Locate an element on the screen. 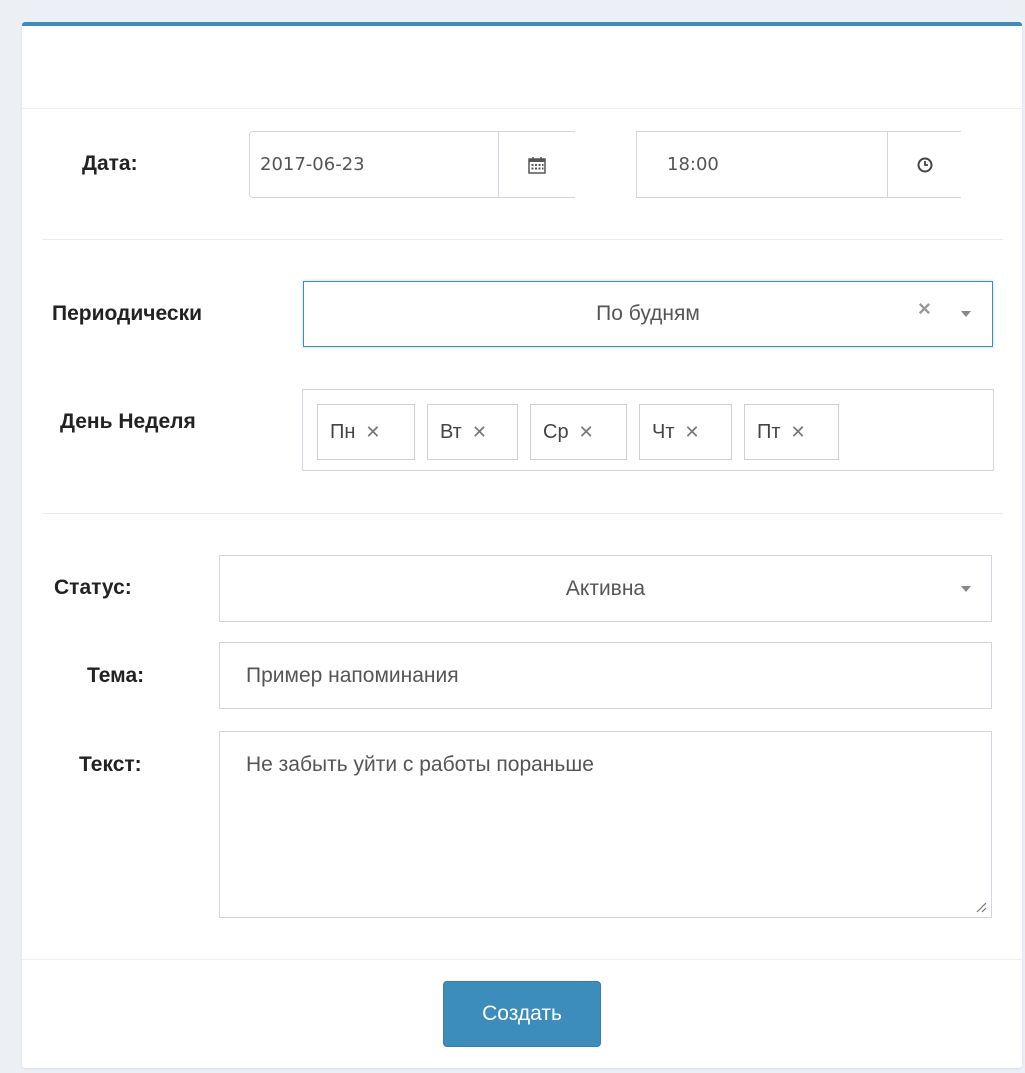  periodic-selected-value: По будням is located at coordinates (648, 313).